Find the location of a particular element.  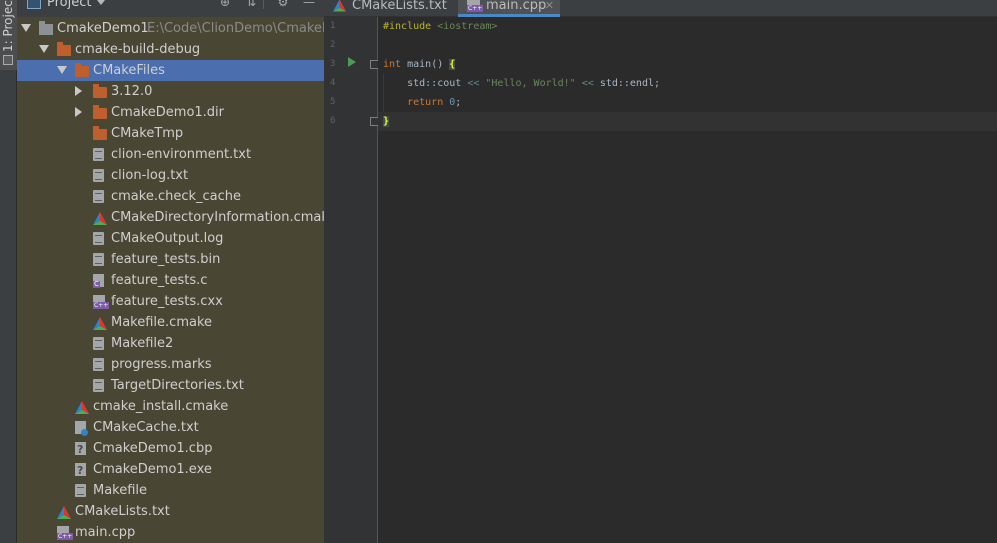

tree-item-label: cmake-build-debug is located at coordinates (138, 49).